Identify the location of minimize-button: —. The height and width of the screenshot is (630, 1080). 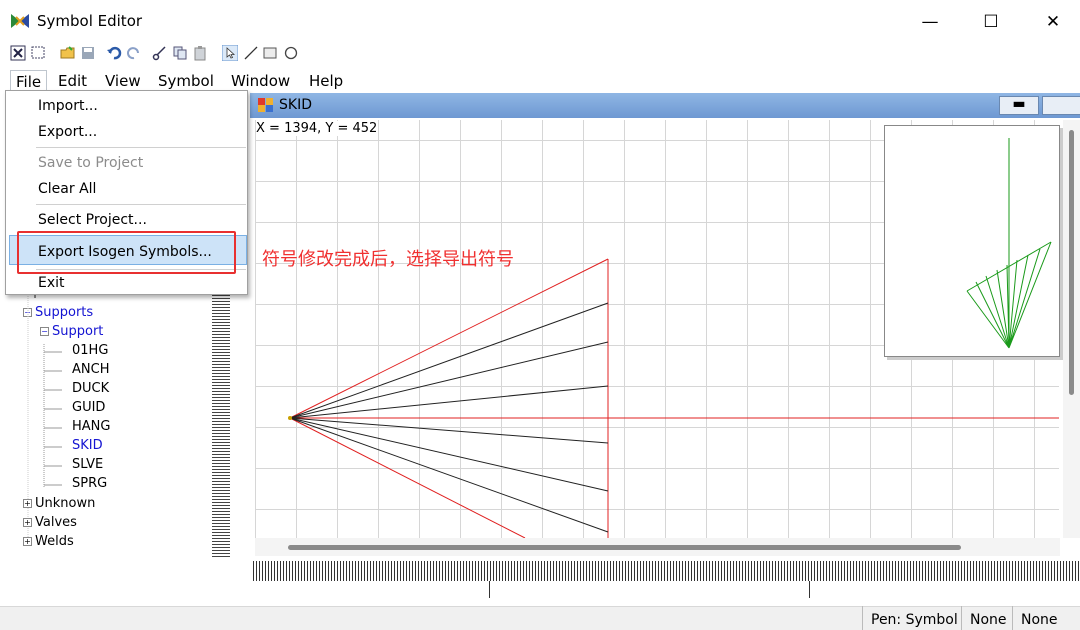
(930, 22).